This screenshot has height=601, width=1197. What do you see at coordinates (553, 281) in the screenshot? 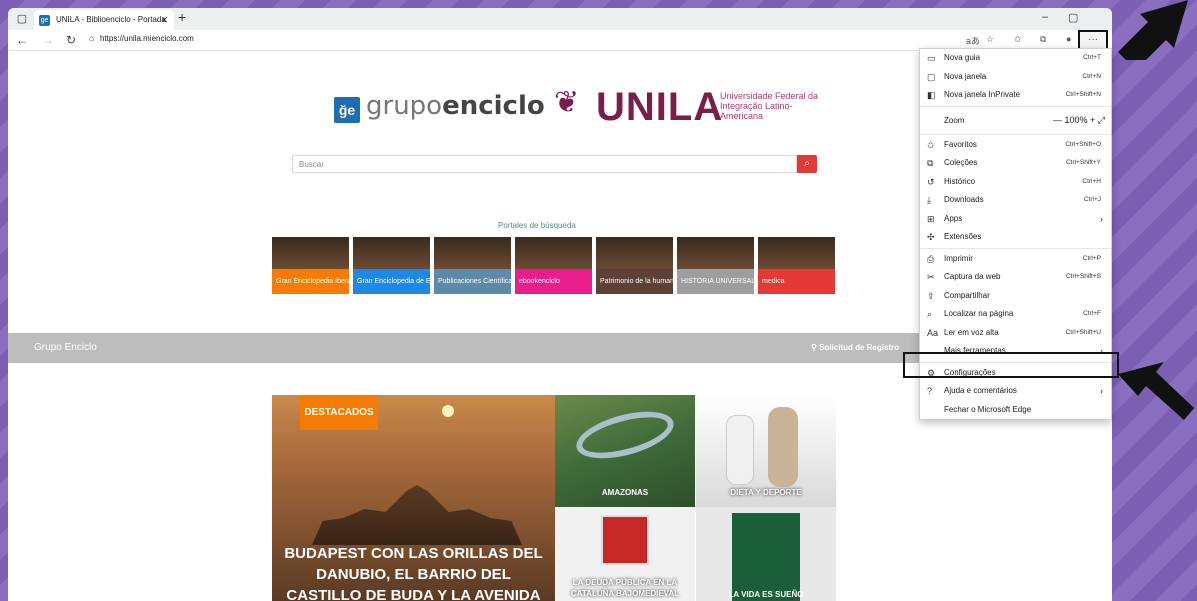
I see `portal-label: ebookenciclo` at bounding box center [553, 281].